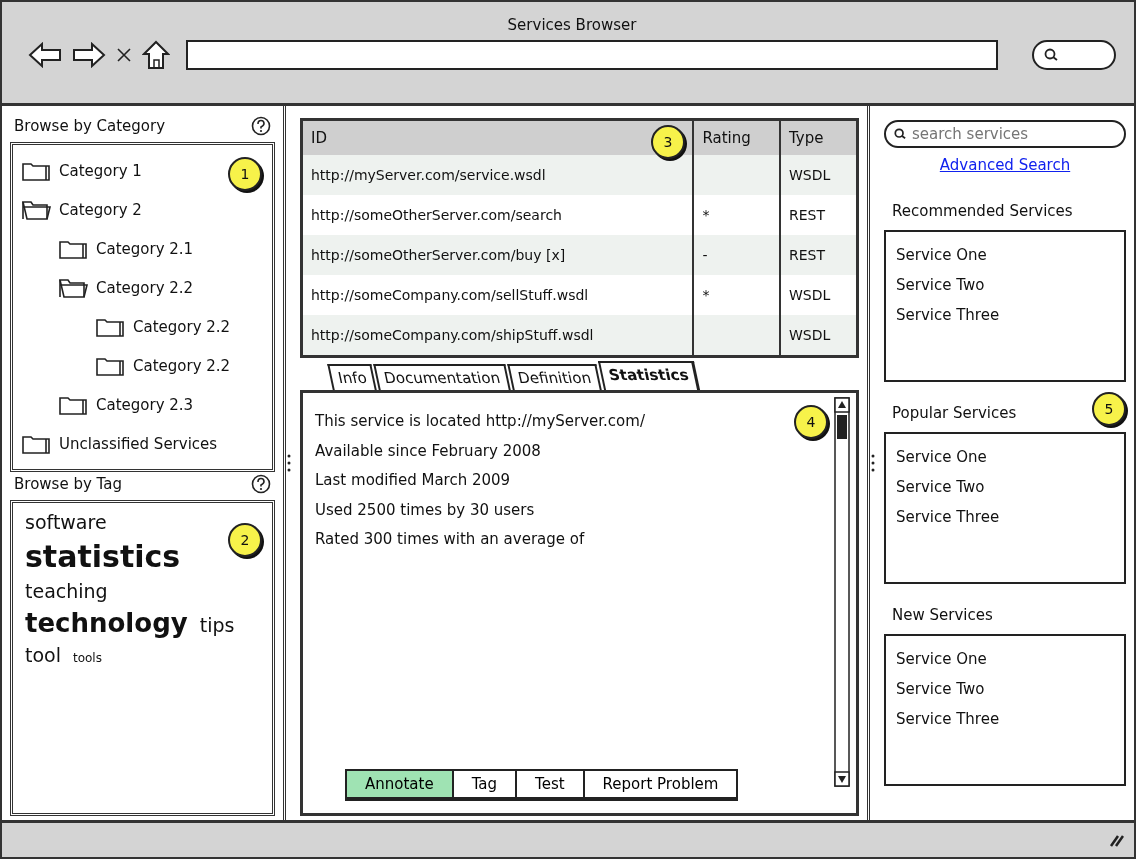  Describe the element at coordinates (450, 539) in the screenshot. I see `detail-text: Rated 300 times with an average of` at that location.